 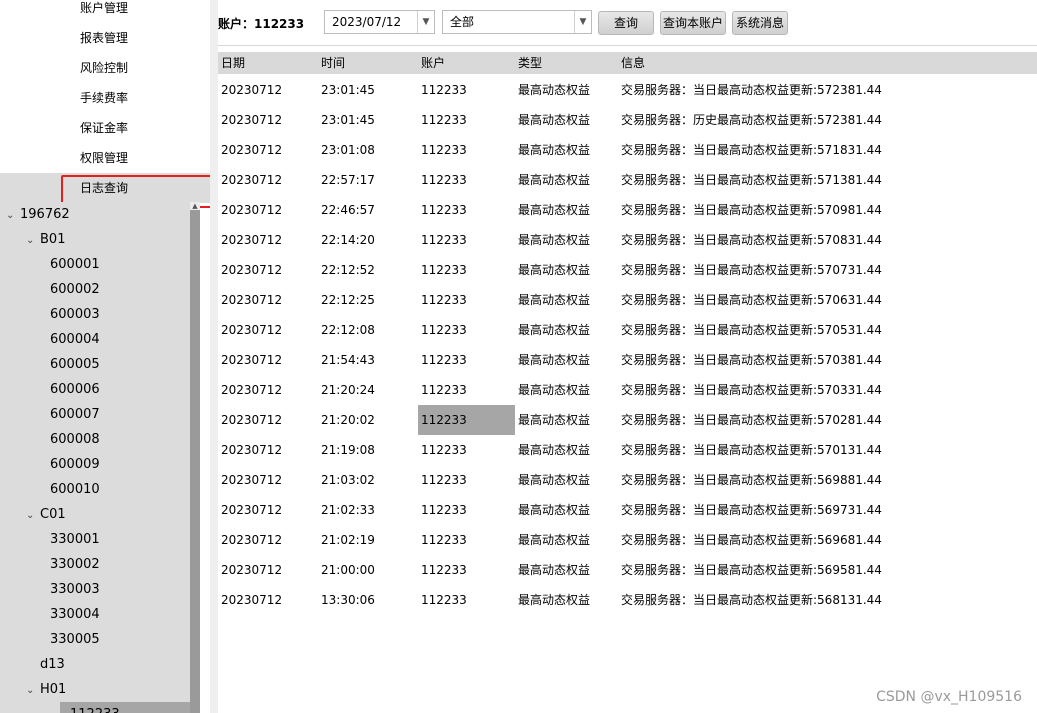 What do you see at coordinates (95, 389) in the screenshot?
I see `tree-account: 600006` at bounding box center [95, 389].